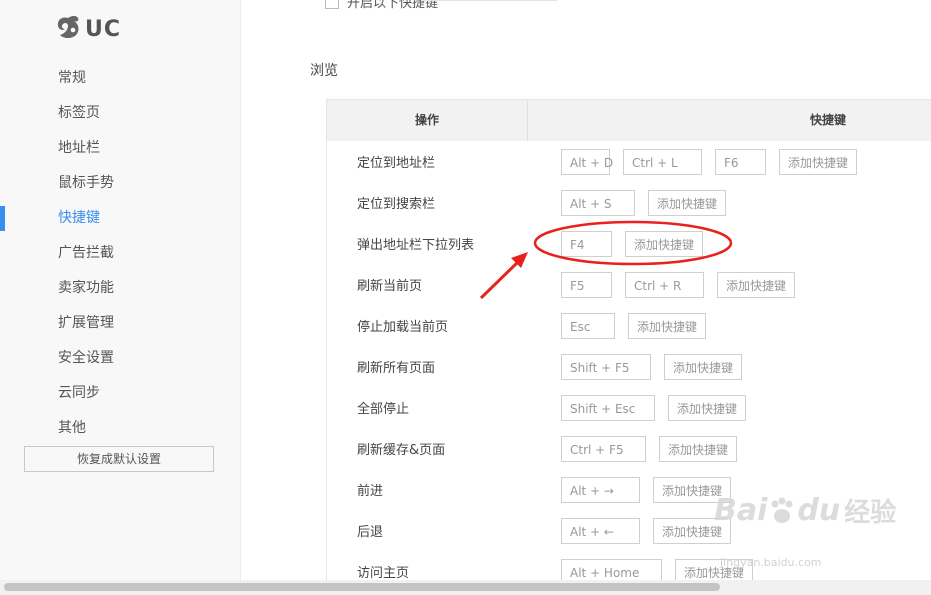 This screenshot has height=595, width=931. Describe the element at coordinates (740, 161) in the screenshot. I see `shortcut-key-field: F6` at that location.